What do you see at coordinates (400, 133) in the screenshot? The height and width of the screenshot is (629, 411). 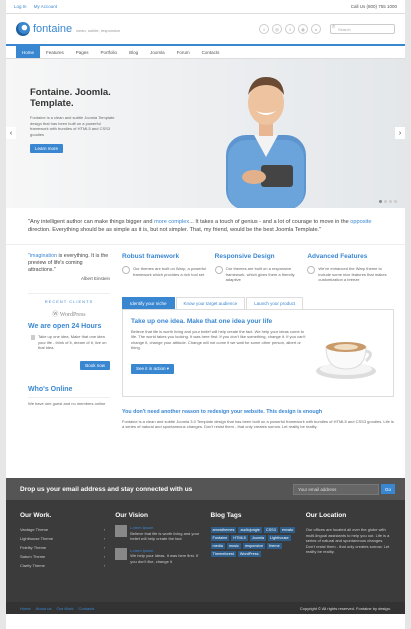 I see `slider-next-button: ›` at bounding box center [400, 133].